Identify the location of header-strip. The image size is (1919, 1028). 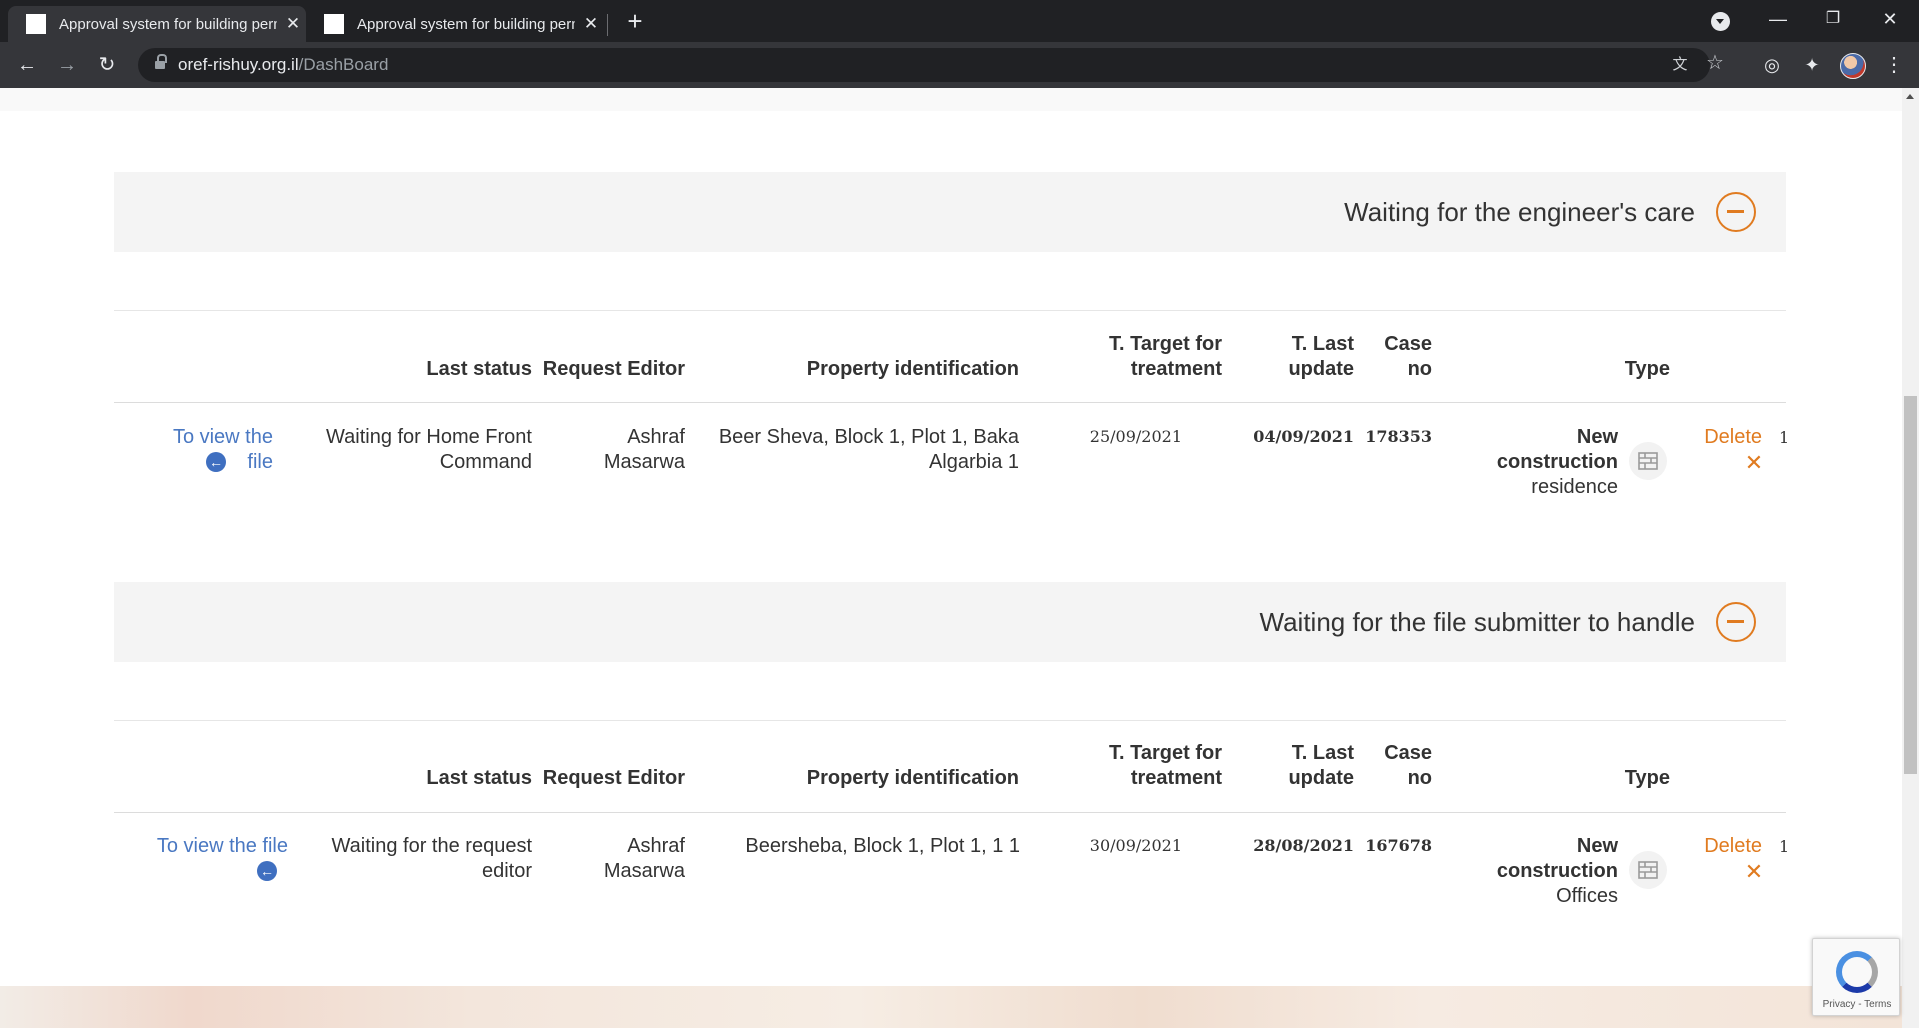
(951, 99).